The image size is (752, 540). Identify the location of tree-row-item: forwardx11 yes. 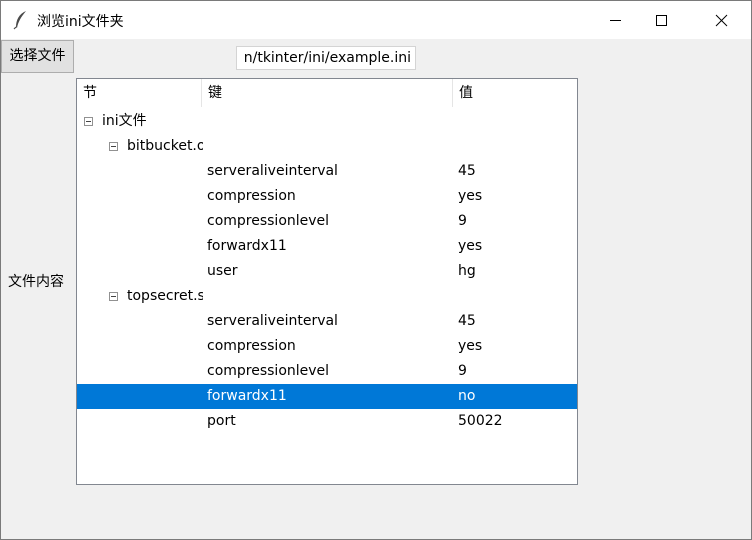
(327, 246).